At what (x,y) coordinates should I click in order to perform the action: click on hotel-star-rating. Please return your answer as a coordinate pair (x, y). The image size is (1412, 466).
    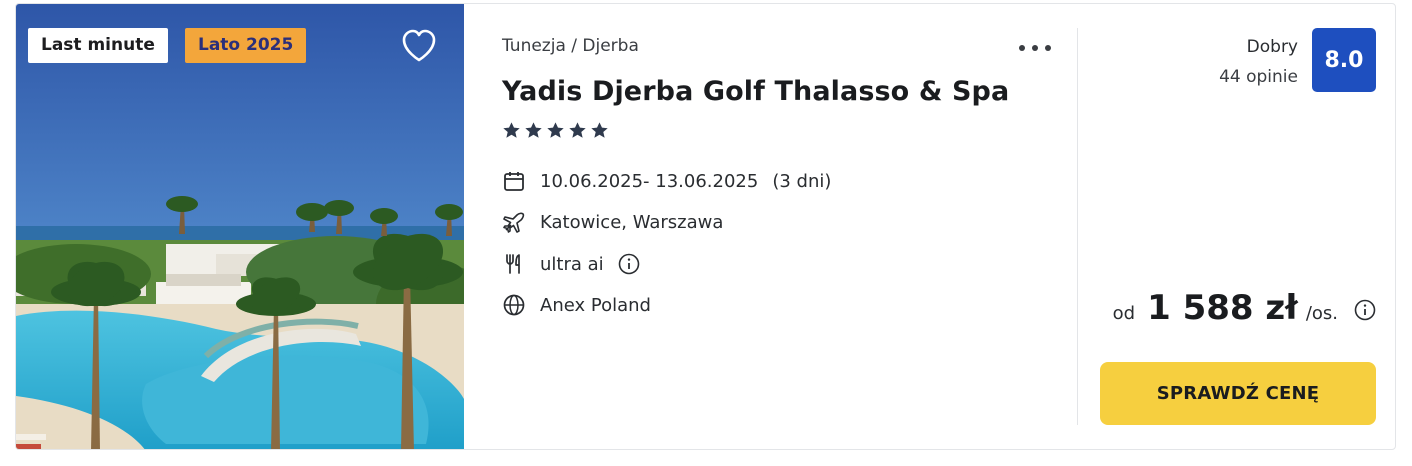
    Looking at the image, I should click on (555, 132).